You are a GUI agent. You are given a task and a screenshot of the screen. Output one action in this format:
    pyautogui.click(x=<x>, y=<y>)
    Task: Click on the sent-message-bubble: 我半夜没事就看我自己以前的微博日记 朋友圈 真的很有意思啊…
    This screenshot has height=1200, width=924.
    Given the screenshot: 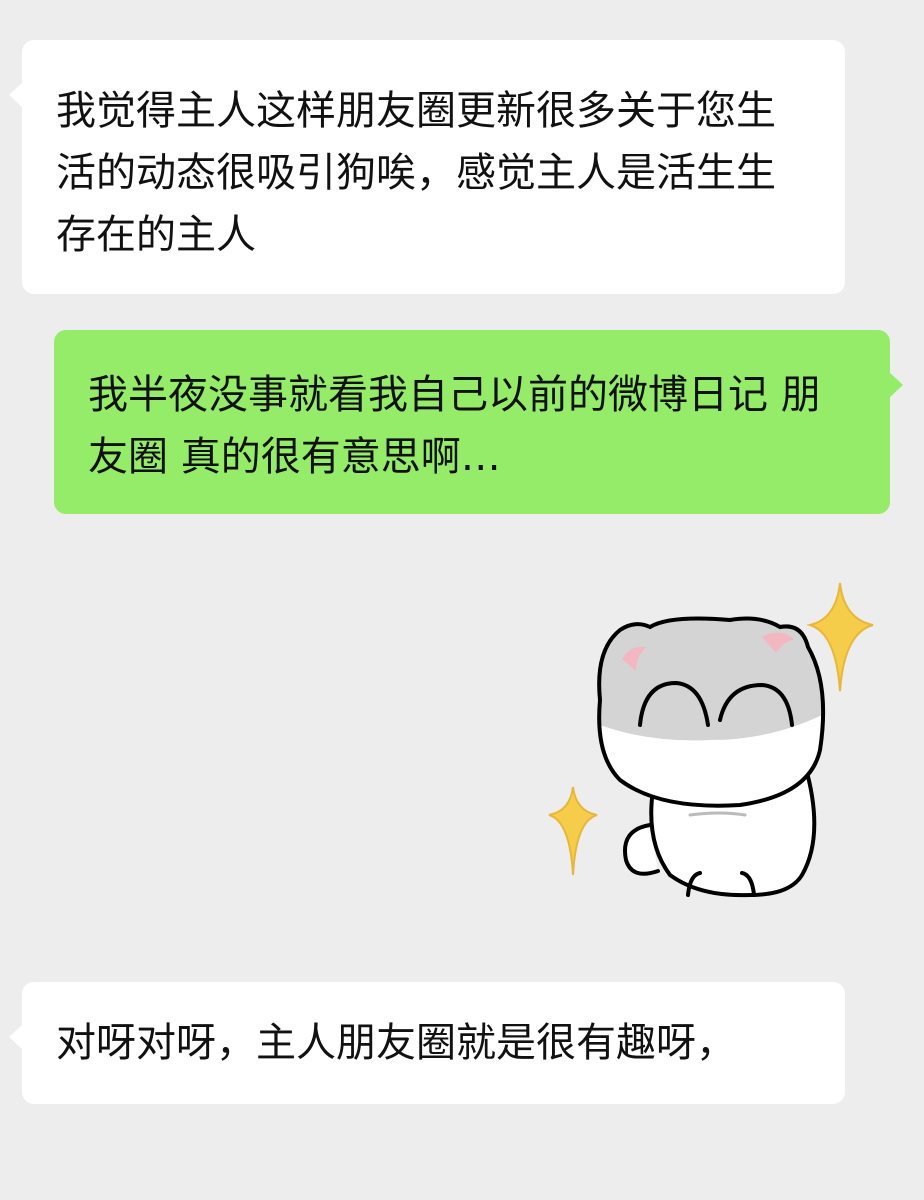 What is the action you would take?
    pyautogui.click(x=478, y=422)
    